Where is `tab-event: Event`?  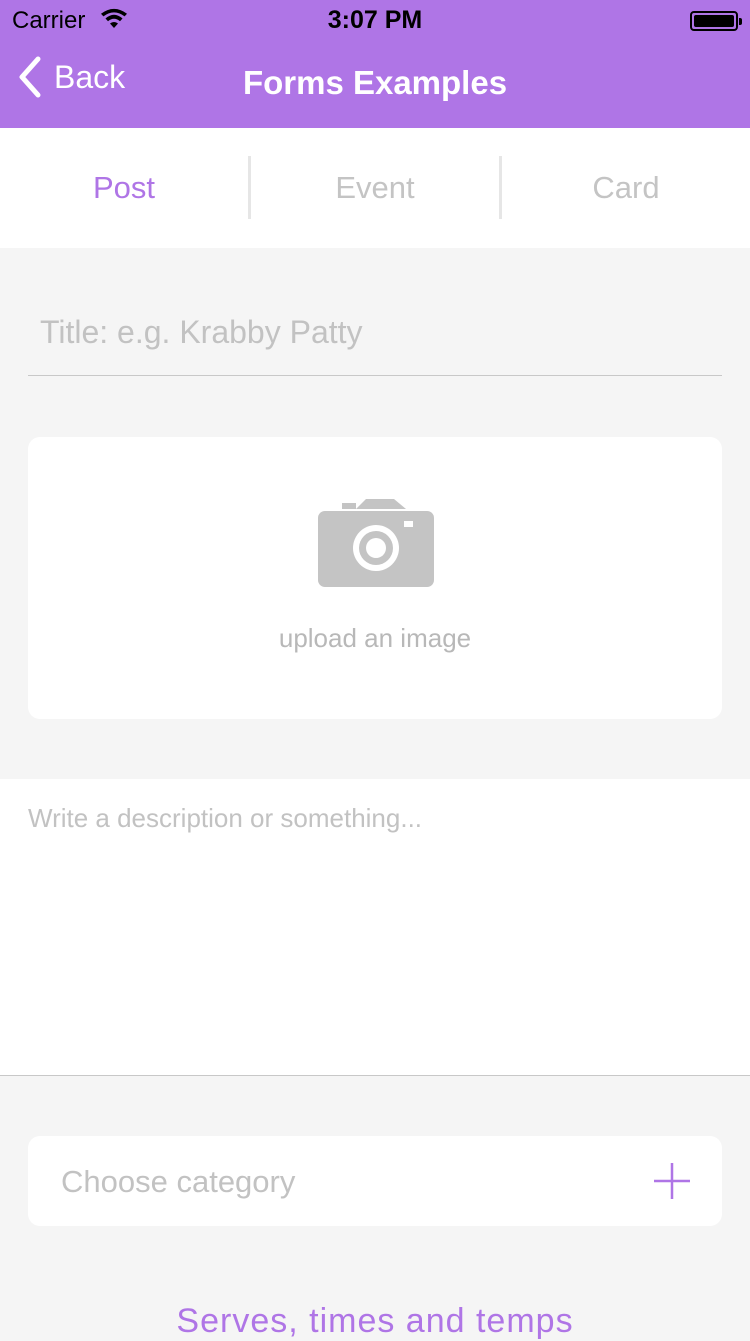 tab-event: Event is located at coordinates (375, 188).